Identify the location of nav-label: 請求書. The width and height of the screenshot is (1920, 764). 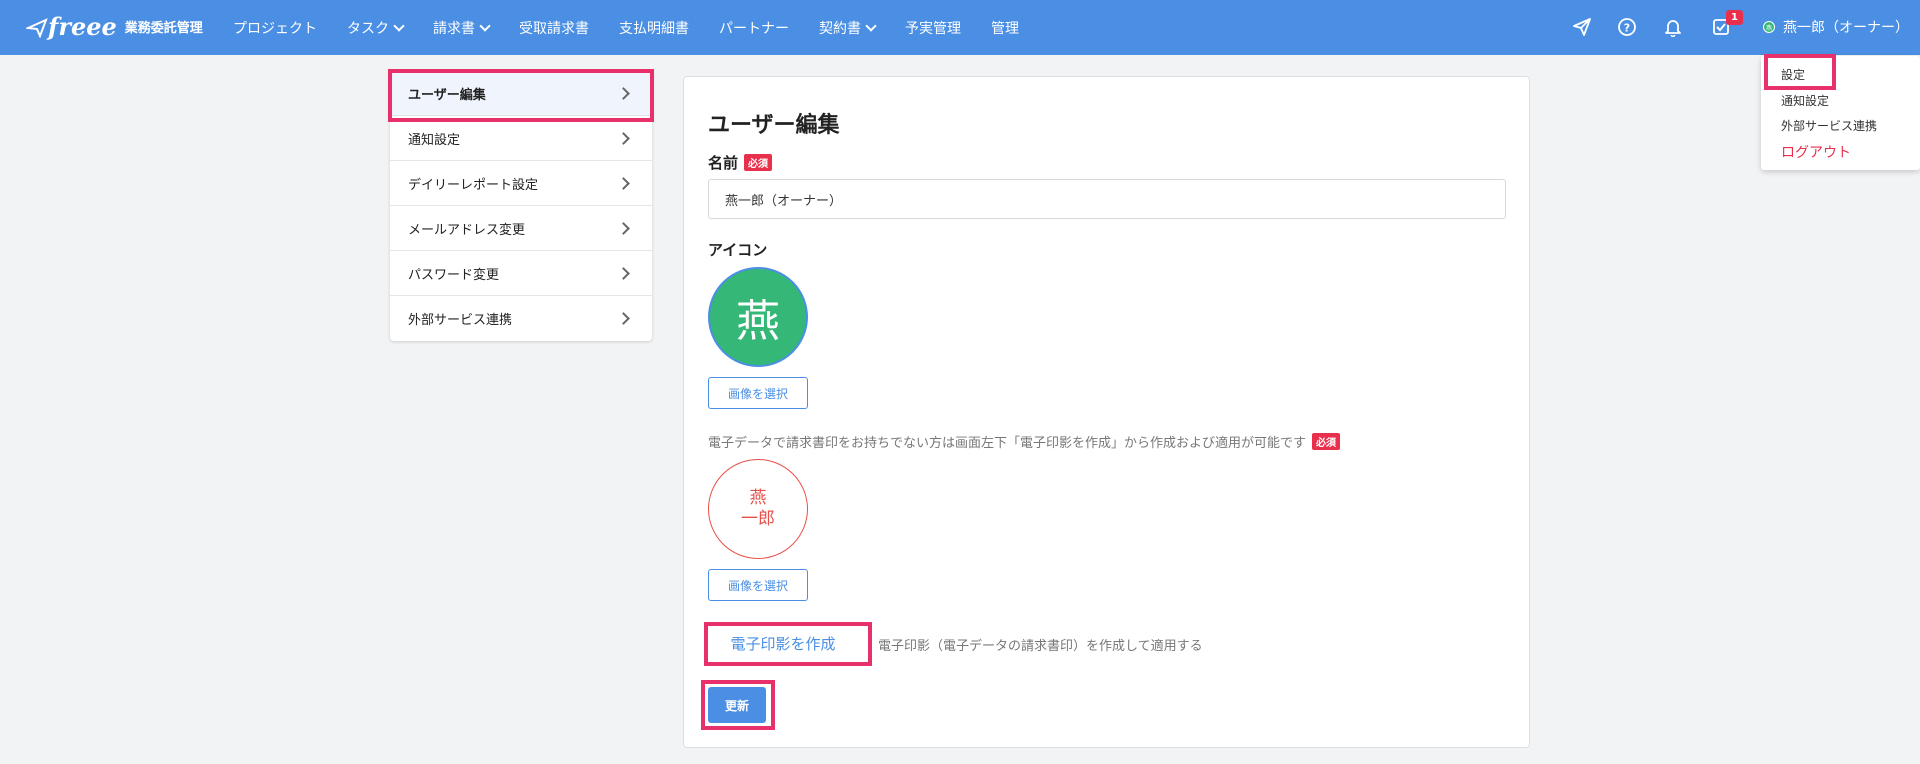
(454, 28).